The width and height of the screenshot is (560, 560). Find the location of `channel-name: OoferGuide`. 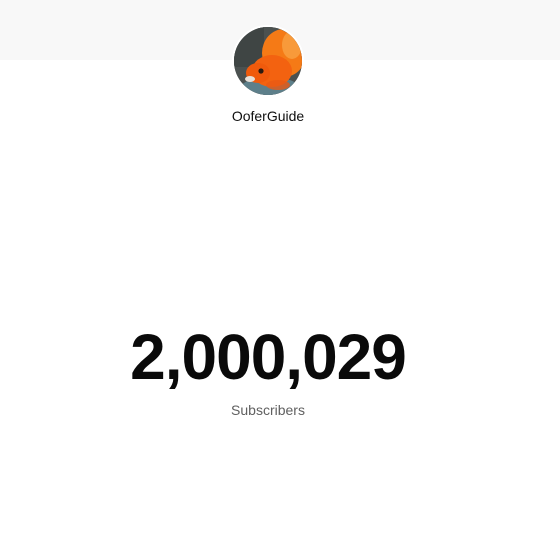

channel-name: OoferGuide is located at coordinates (268, 116).